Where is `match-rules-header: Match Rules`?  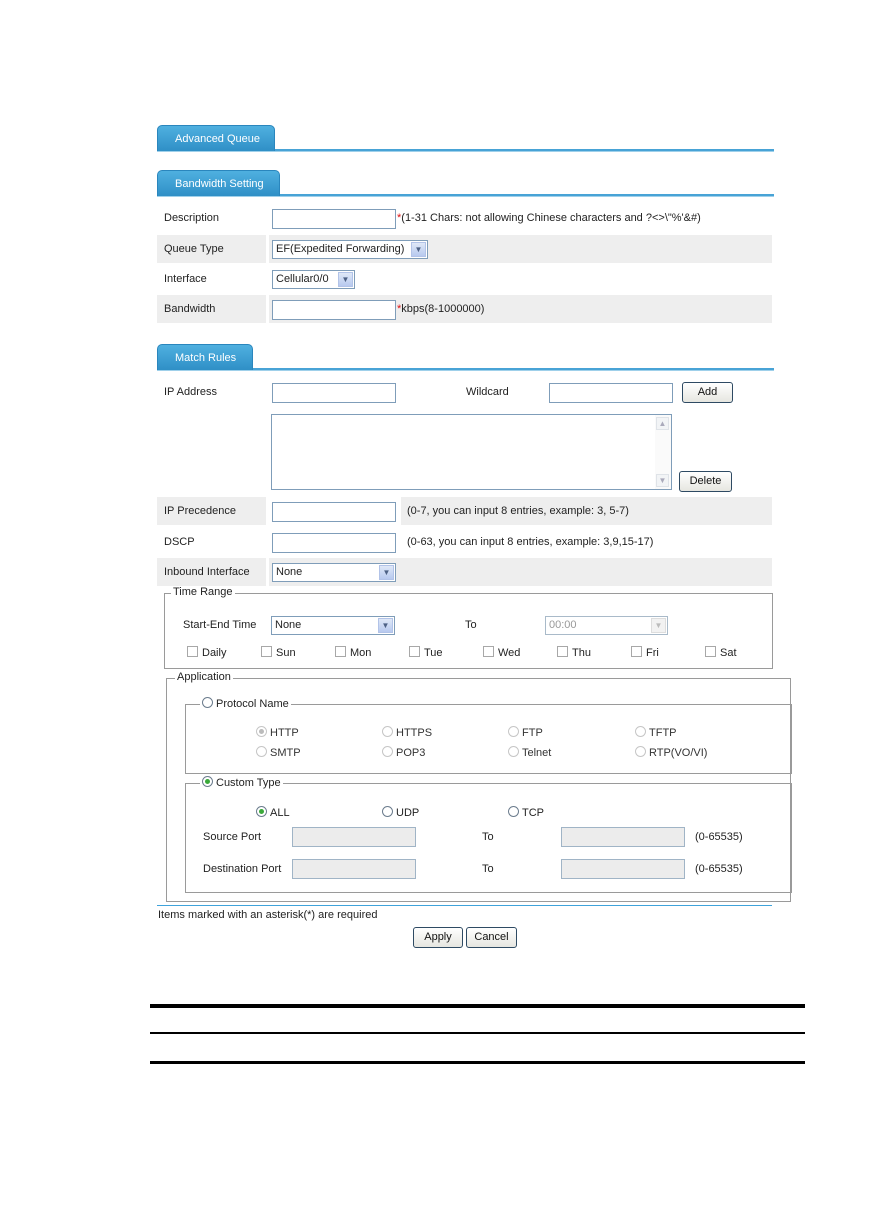 match-rules-header: Match Rules is located at coordinates (465, 358).